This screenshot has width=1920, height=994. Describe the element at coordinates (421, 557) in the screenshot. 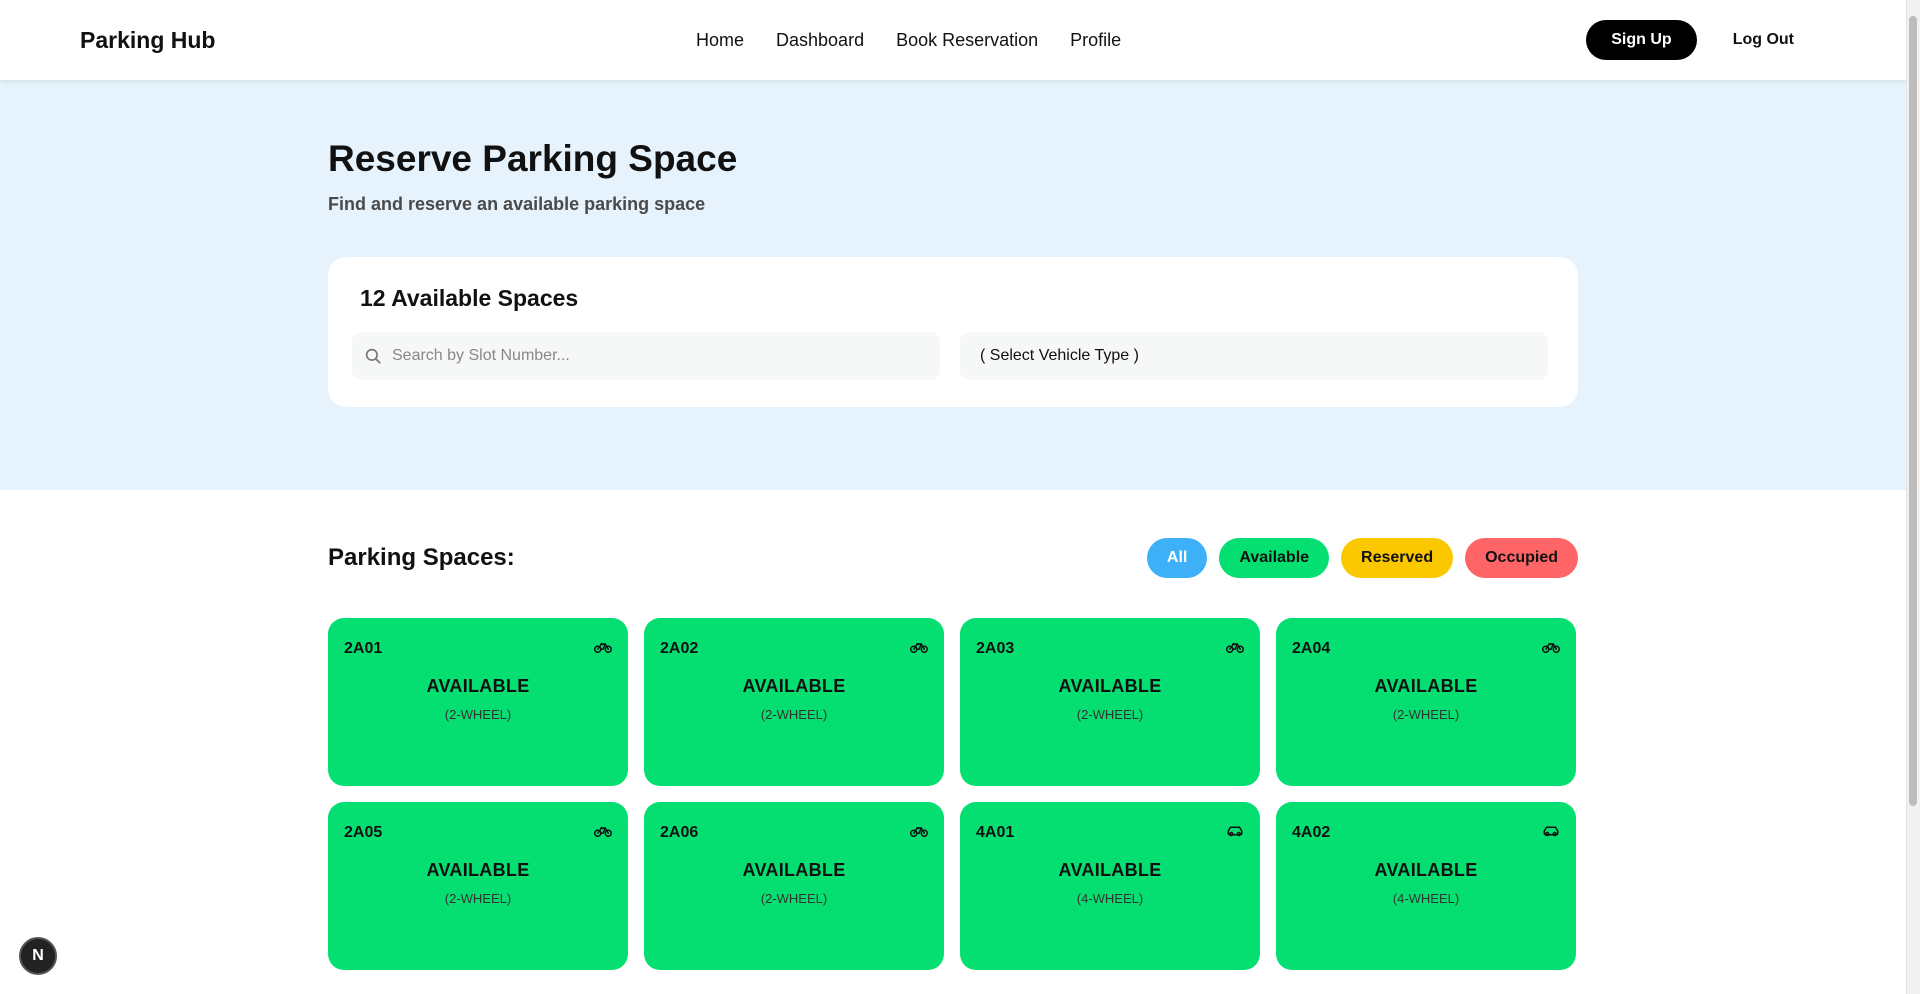

I see `spaces-heading: Parking Spaces:` at that location.